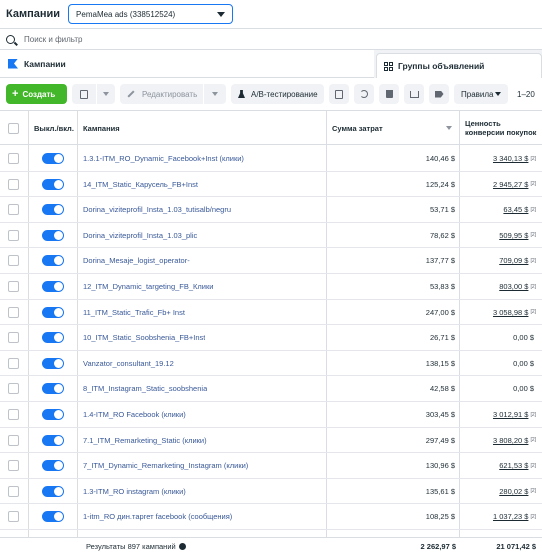 The image size is (542, 552). What do you see at coordinates (515, 209) in the screenshot?
I see `conversion-value: 63,45 $` at bounding box center [515, 209].